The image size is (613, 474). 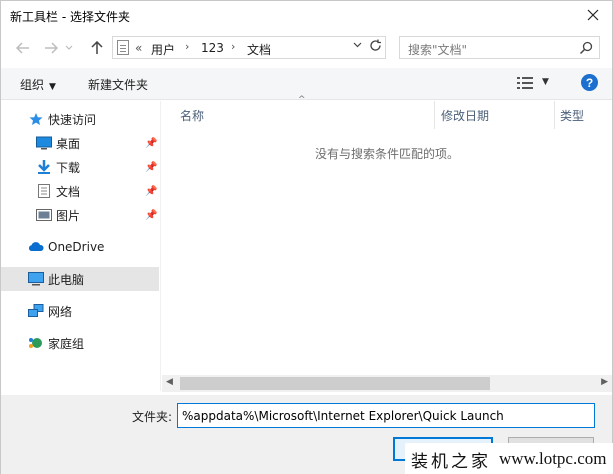 What do you see at coordinates (36, 119) in the screenshot?
I see `star-icon` at bounding box center [36, 119].